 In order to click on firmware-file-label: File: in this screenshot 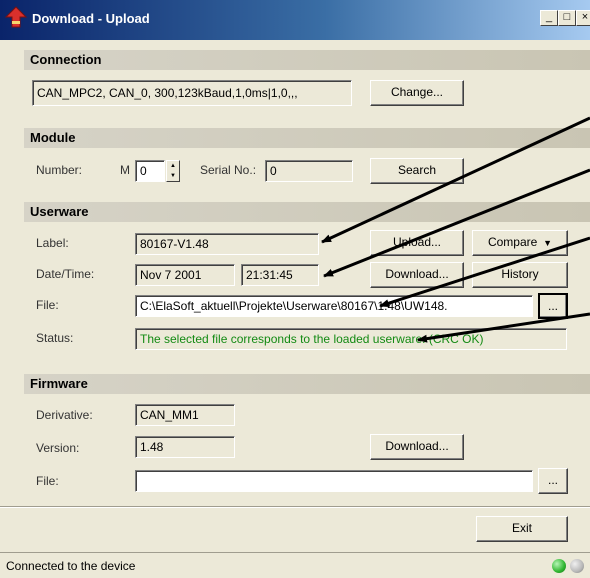, I will do `click(47, 481)`.